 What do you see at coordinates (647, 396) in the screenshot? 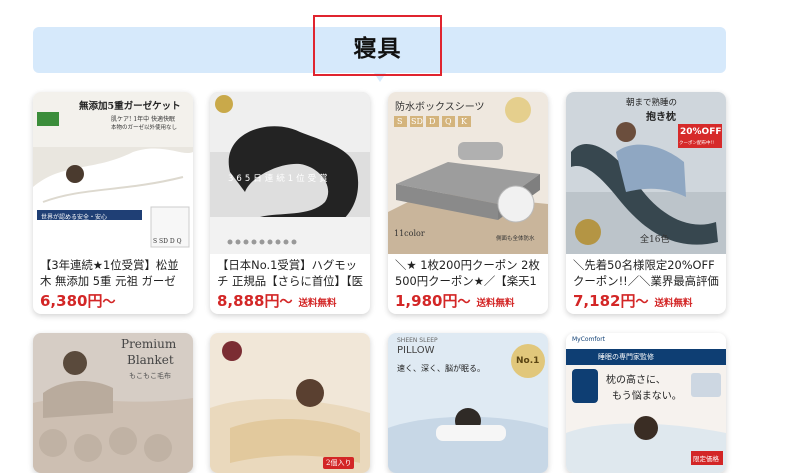
I see `overlay-text: もう悩まない。` at bounding box center [647, 396].